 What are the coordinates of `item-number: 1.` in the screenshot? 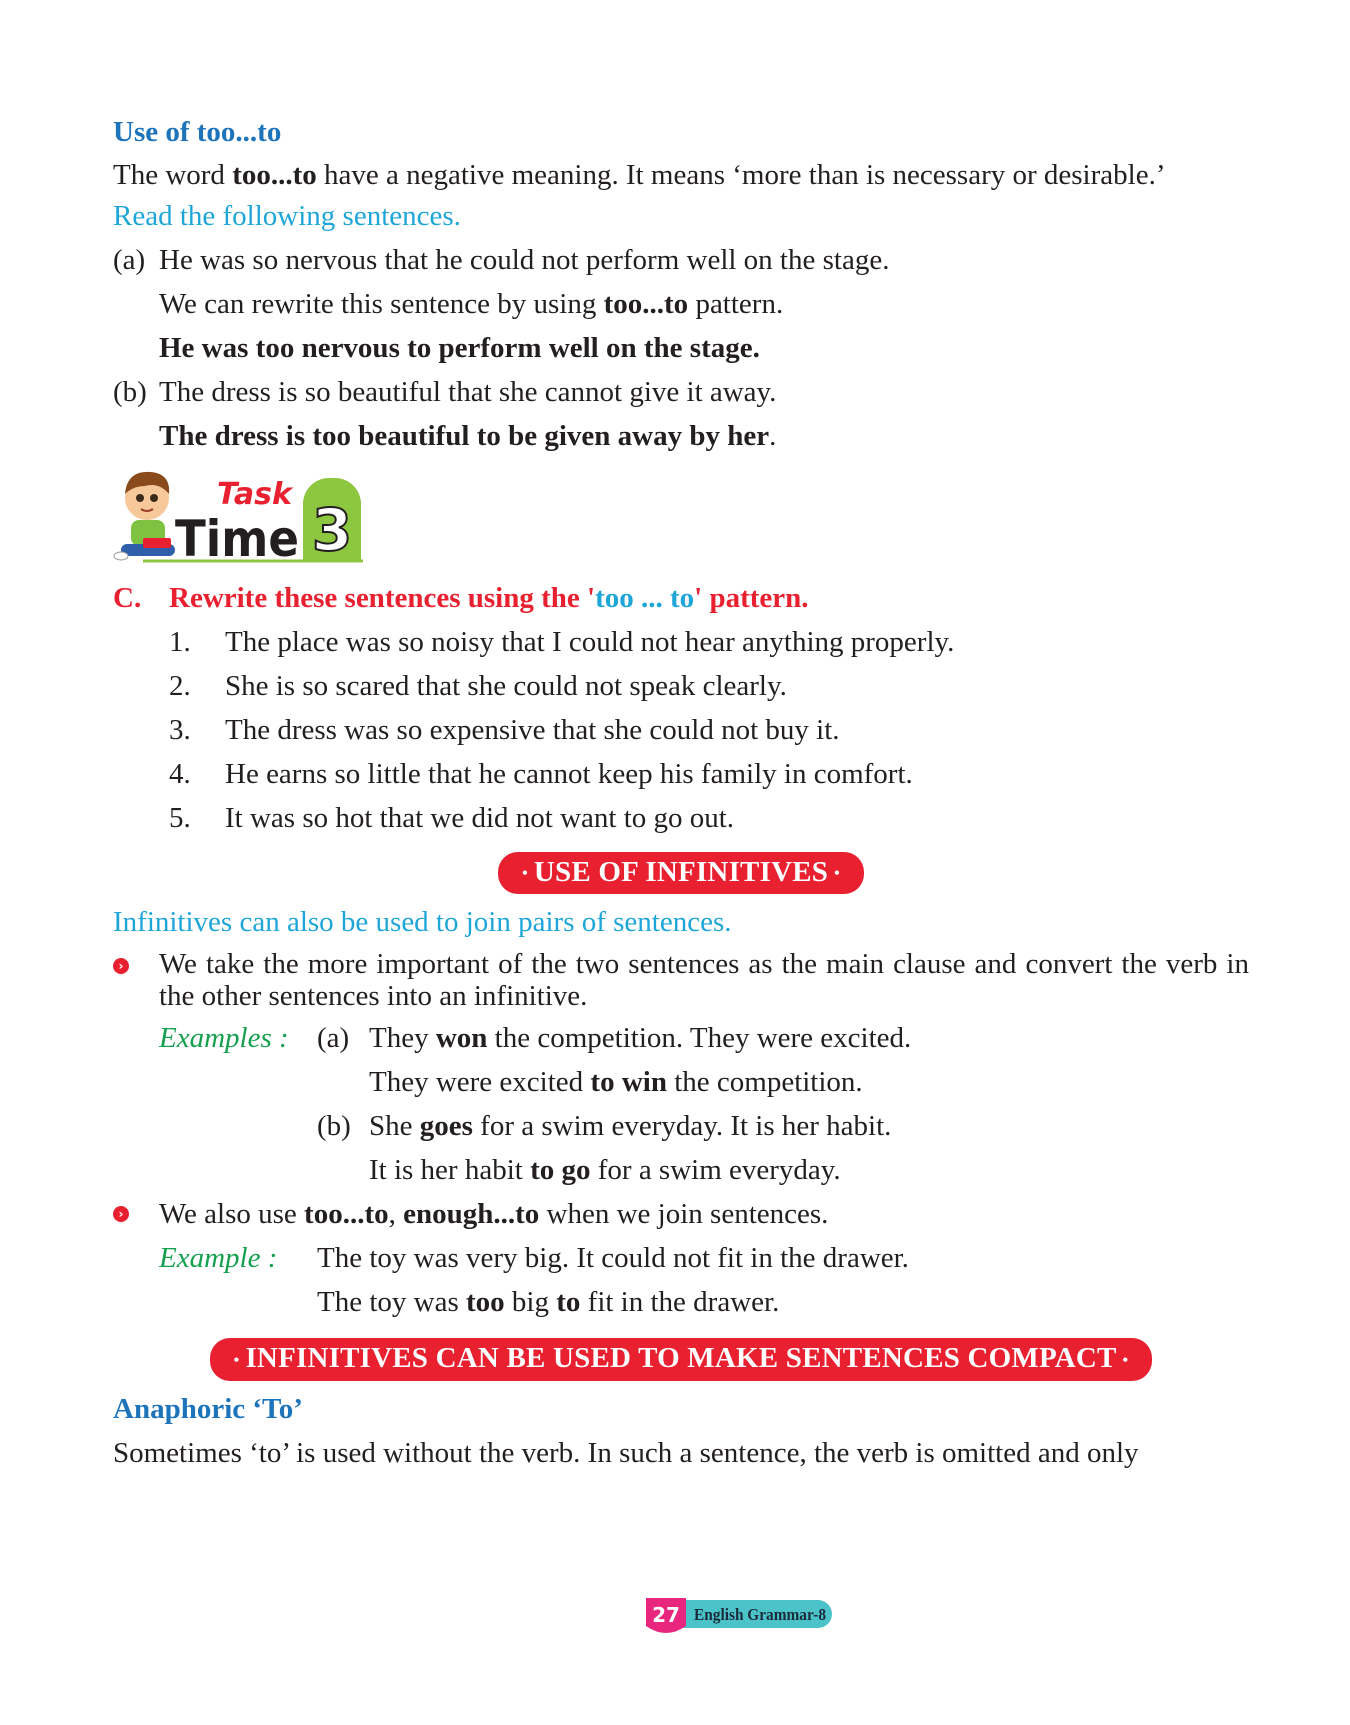 It's located at (180, 642).